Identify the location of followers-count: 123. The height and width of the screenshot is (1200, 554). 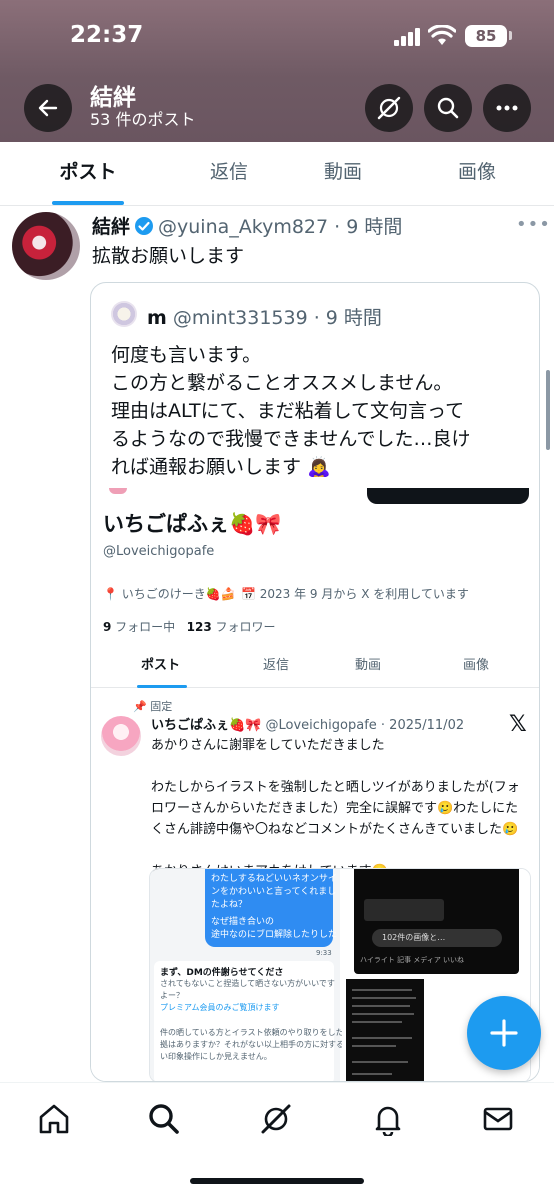
(199, 627).